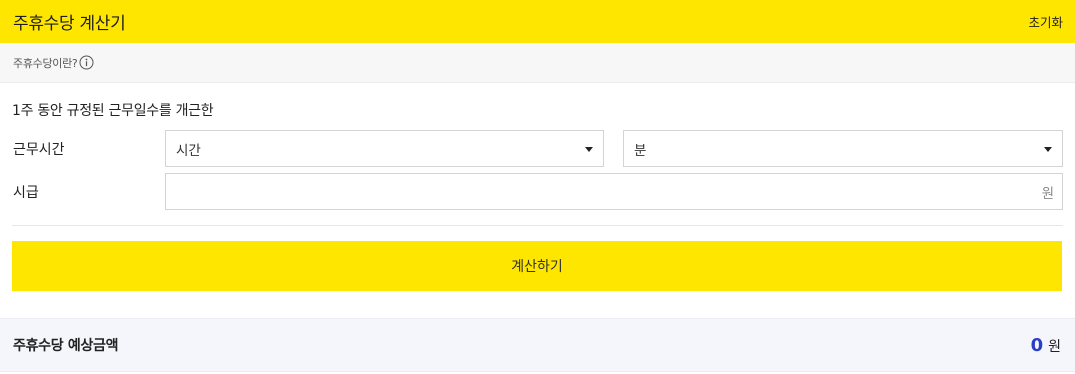 This screenshot has height=374, width=1075. Describe the element at coordinates (537, 266) in the screenshot. I see `calculate-button: 계산하기` at that location.